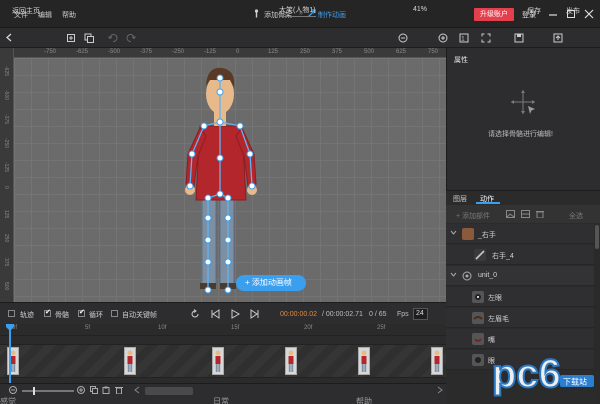  Describe the element at coordinates (47, 312) in the screenshot. I see `bones-checkbox` at that location.